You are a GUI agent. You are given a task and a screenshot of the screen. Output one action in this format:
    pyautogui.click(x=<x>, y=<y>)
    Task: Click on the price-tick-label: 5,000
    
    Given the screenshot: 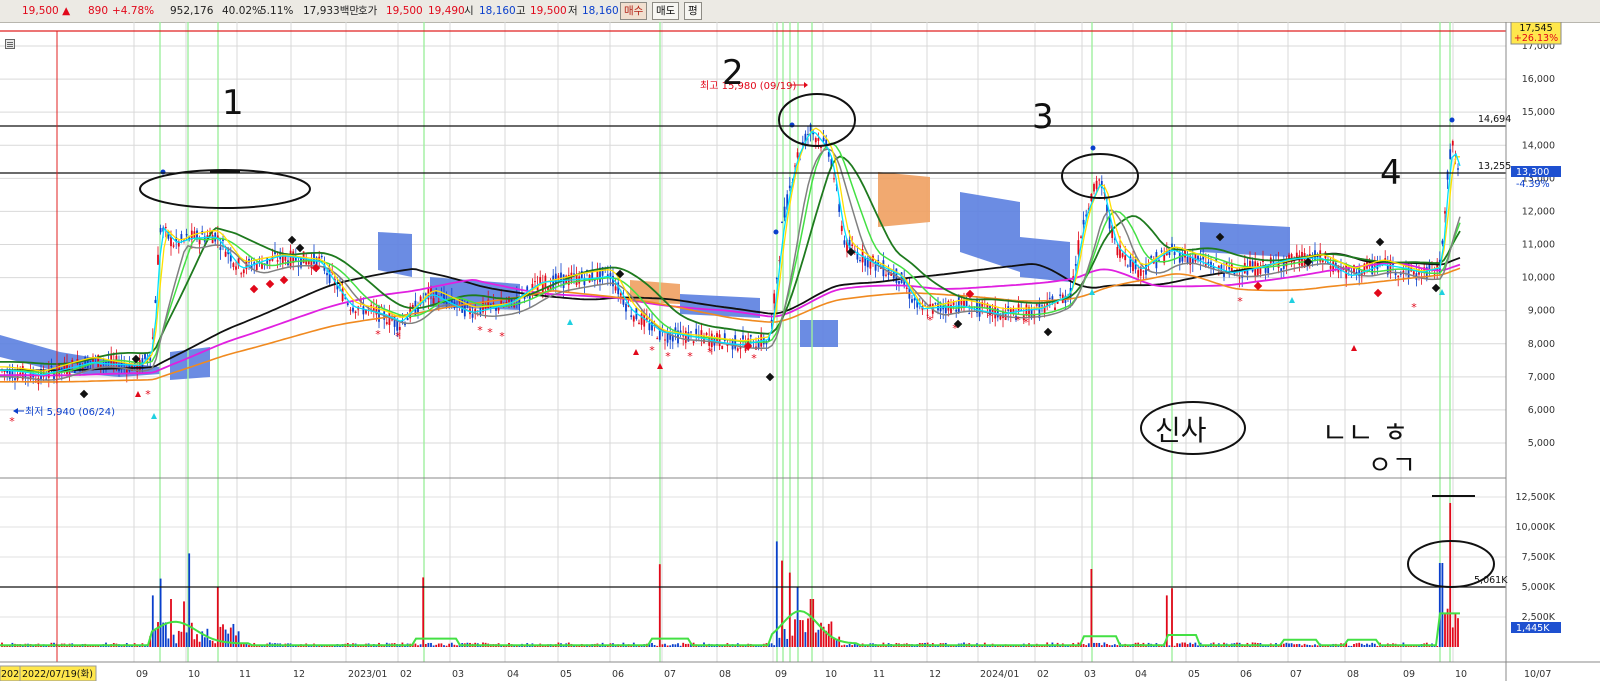 What is the action you would take?
    pyautogui.click(x=1541, y=443)
    